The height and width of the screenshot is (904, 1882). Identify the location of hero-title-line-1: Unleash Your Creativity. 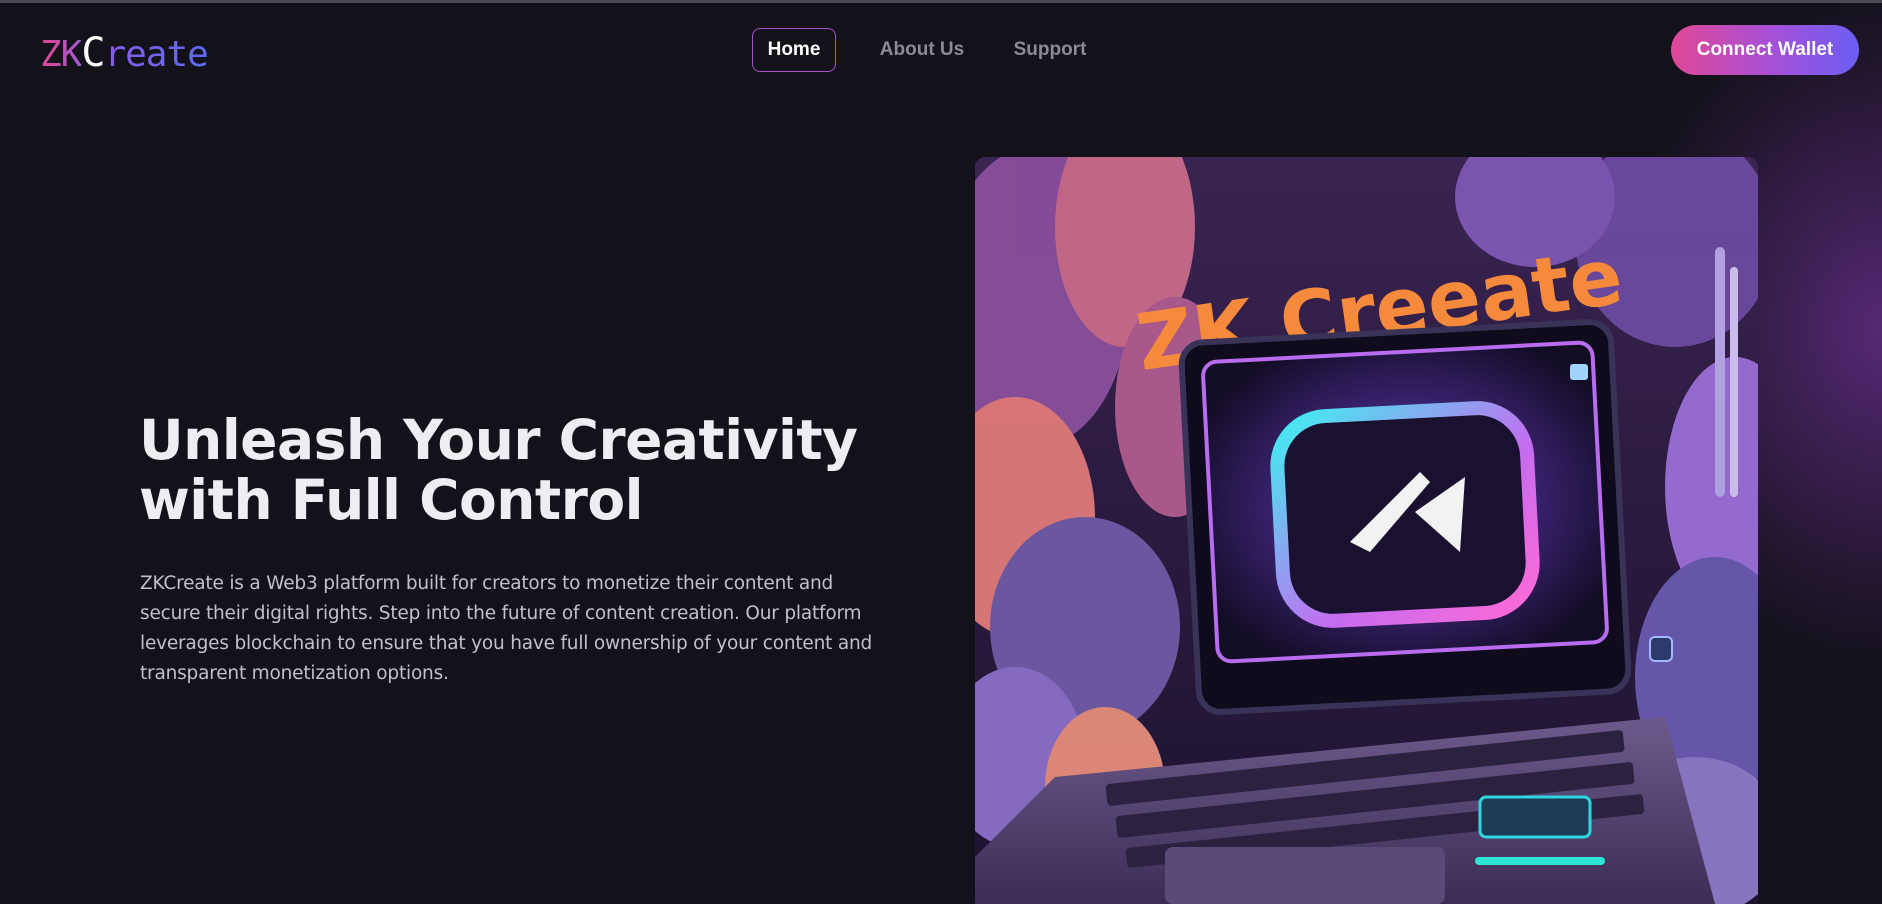
(498, 440).